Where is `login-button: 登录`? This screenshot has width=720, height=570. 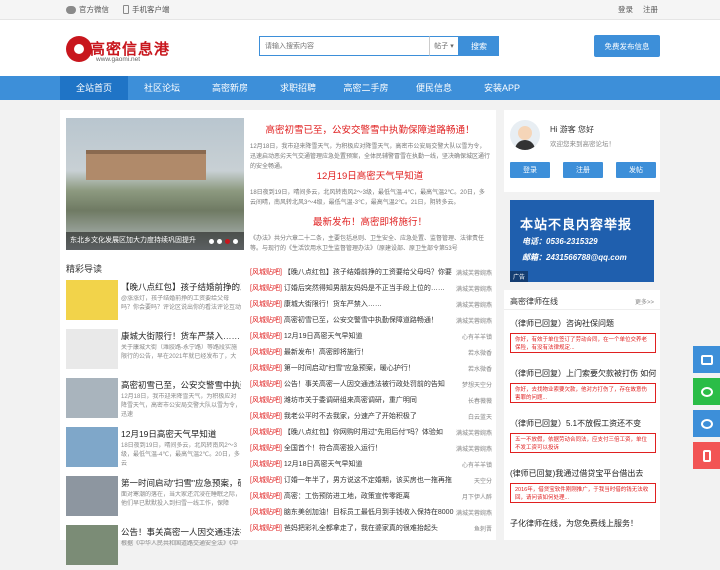 login-button: 登录 is located at coordinates (530, 170).